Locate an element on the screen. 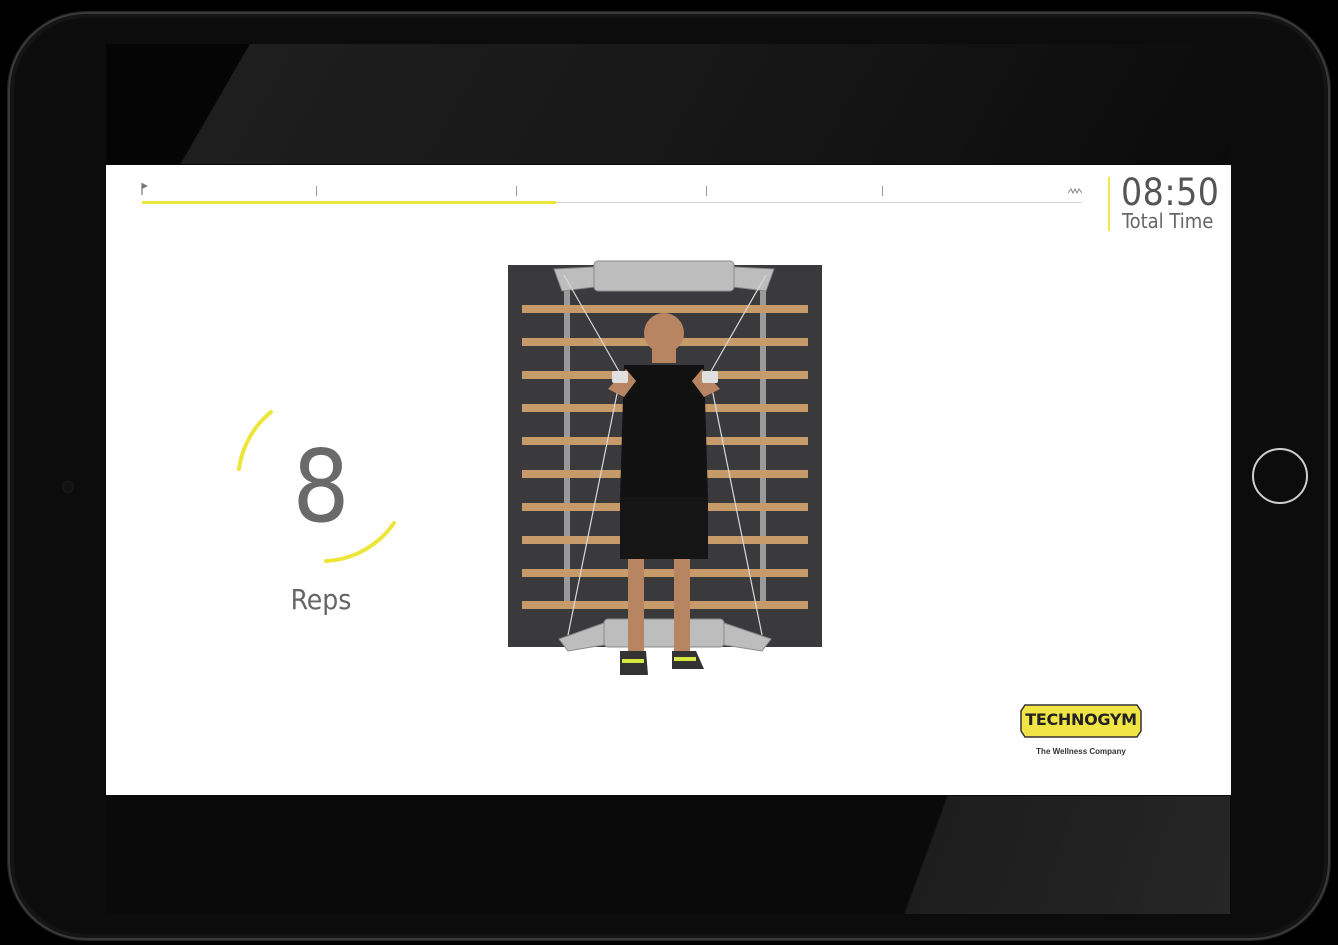 Image resolution: width=1338 pixels, height=945 pixels. exercise-illustration is located at coordinates (665, 467).